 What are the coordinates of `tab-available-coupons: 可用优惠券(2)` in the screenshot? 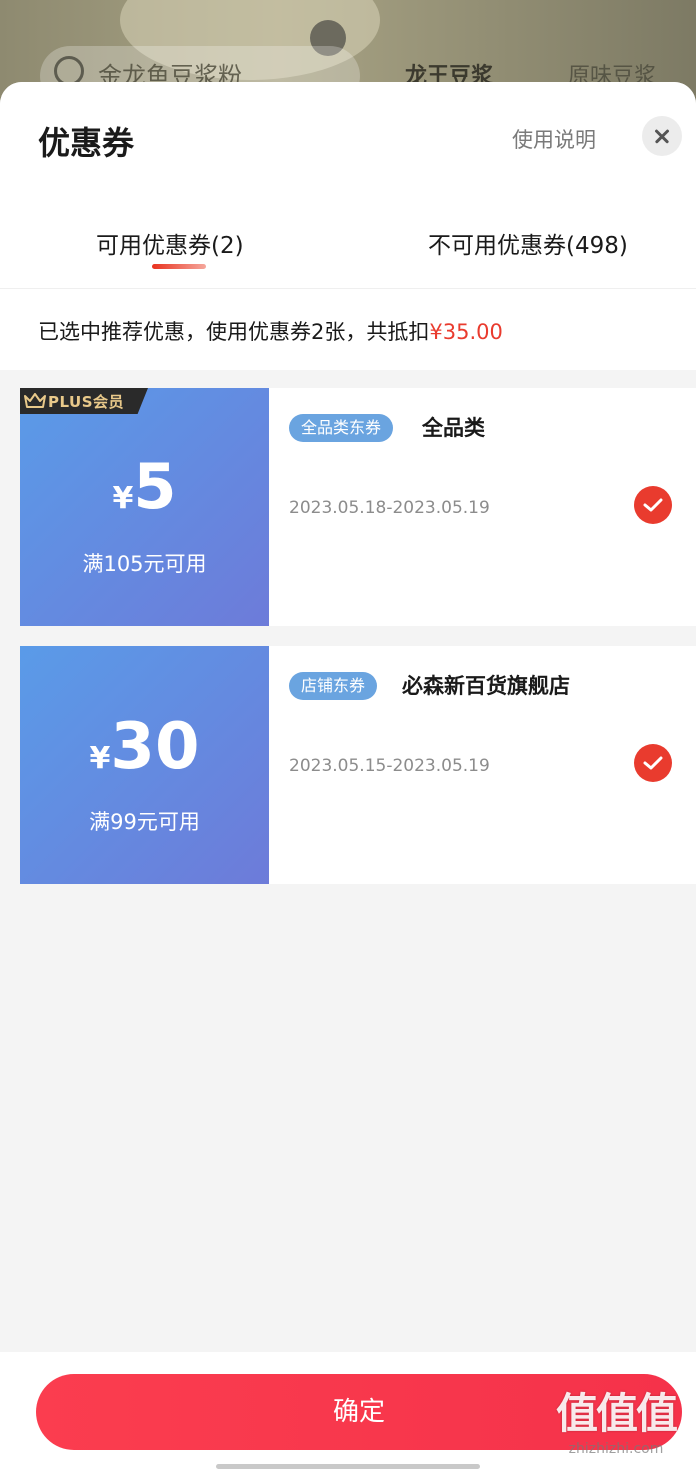 It's located at (170, 243).